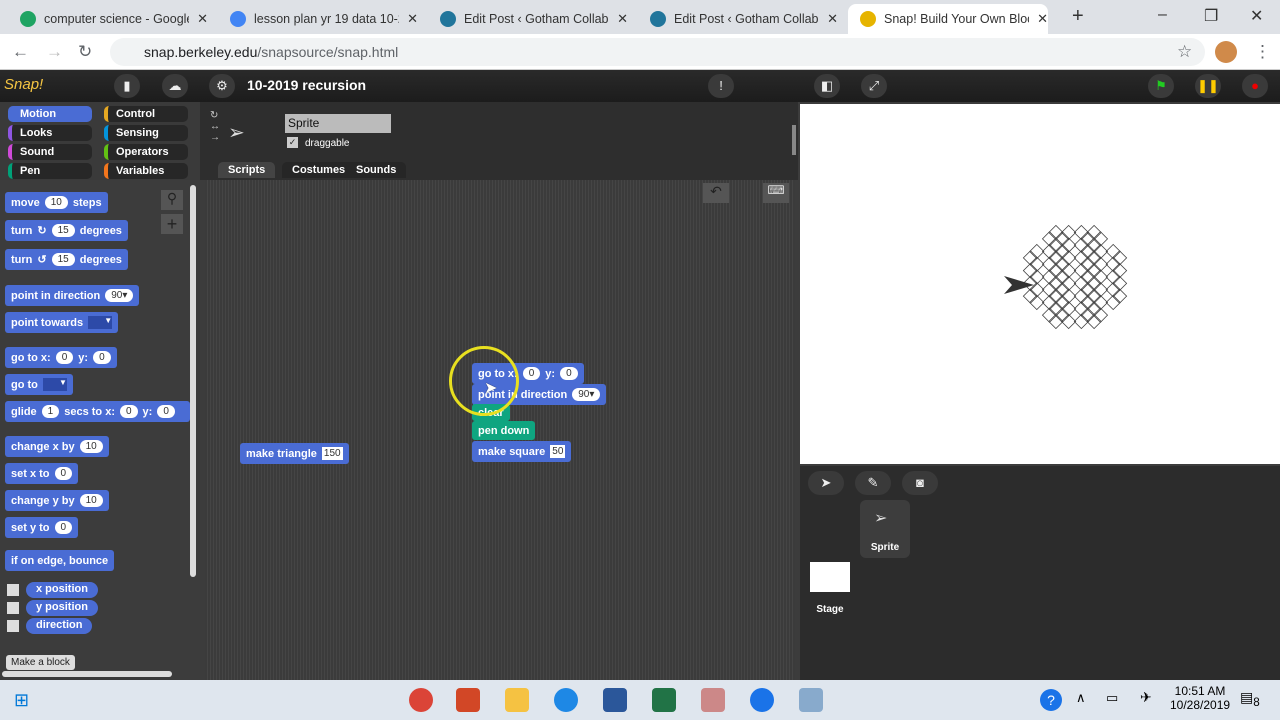 This screenshot has width=1280, height=720. I want to click on battery-icon: ▭, so click(1112, 698).